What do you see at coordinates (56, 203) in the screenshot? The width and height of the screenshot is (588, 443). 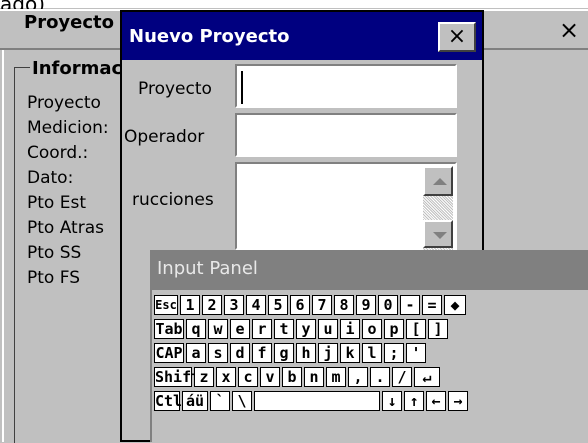 I see `label-pto-est: Pto Est` at bounding box center [56, 203].